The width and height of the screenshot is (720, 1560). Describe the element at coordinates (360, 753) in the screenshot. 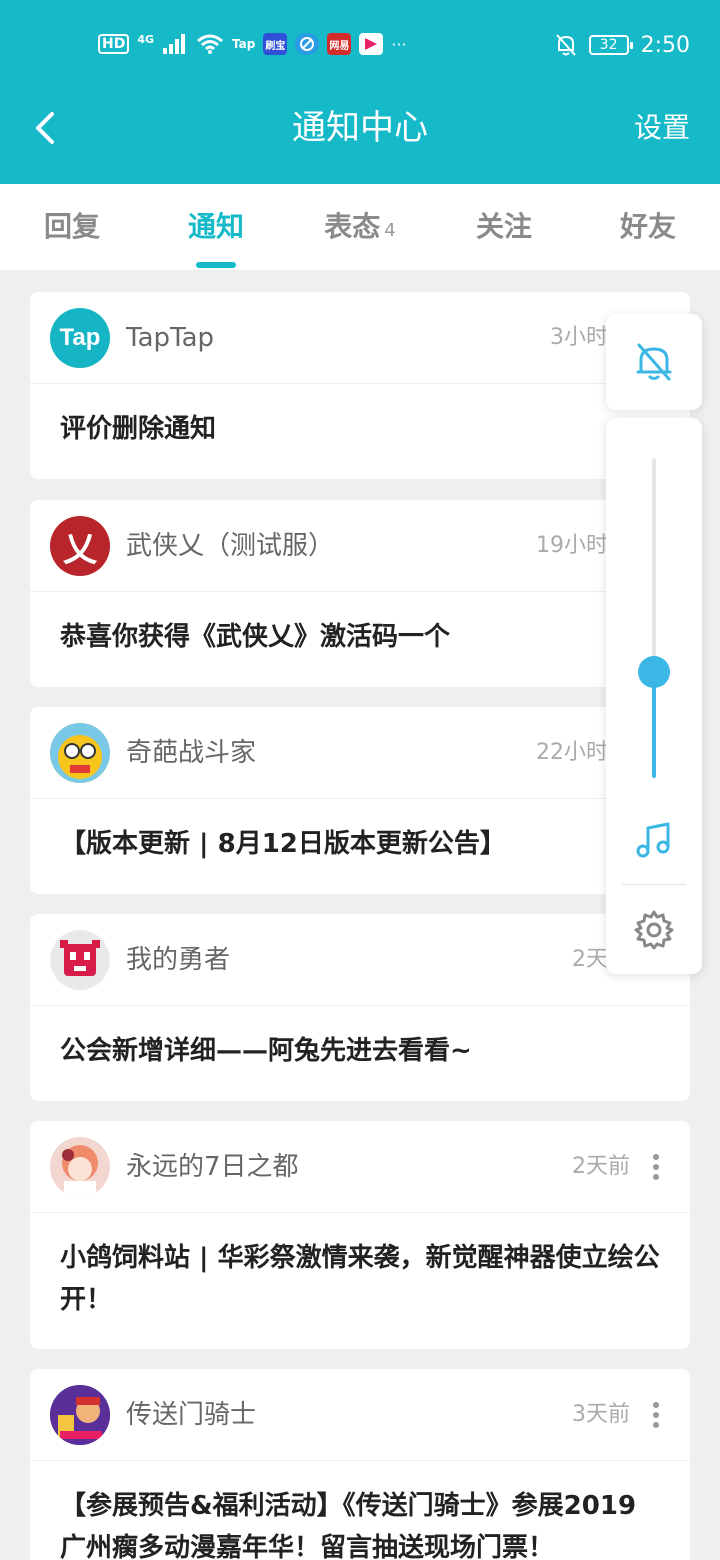

I see `card-header: 奇葩战斗家 22小时前` at that location.